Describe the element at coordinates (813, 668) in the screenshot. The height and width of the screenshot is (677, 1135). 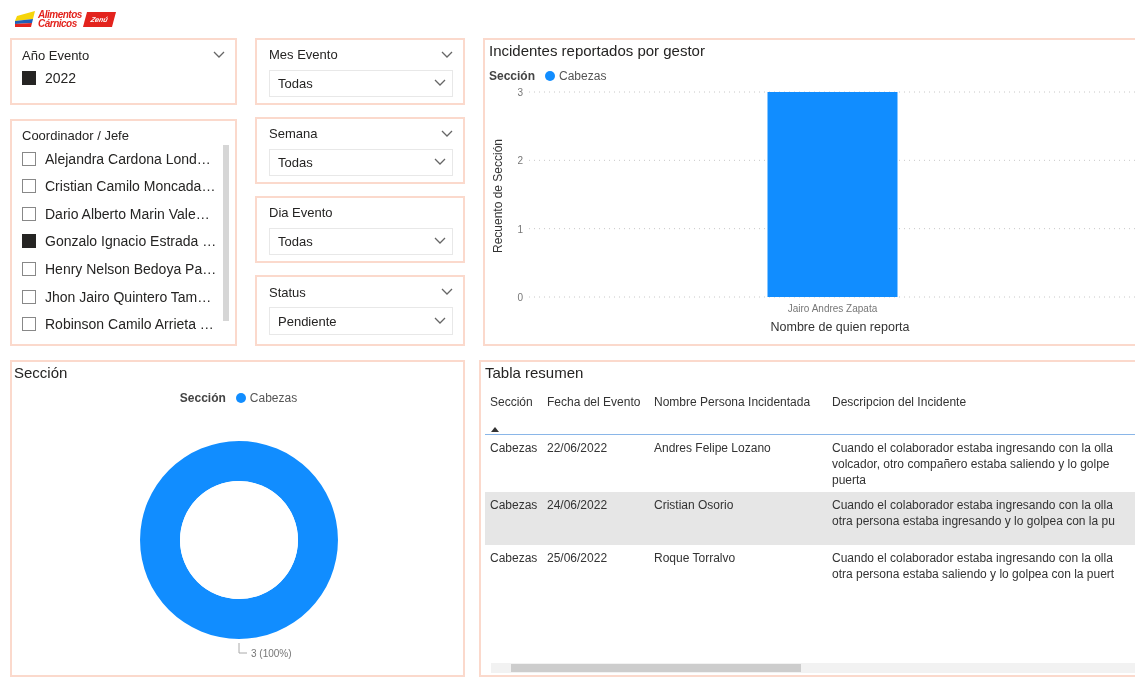
I see `horizontal-scrollbar` at that location.